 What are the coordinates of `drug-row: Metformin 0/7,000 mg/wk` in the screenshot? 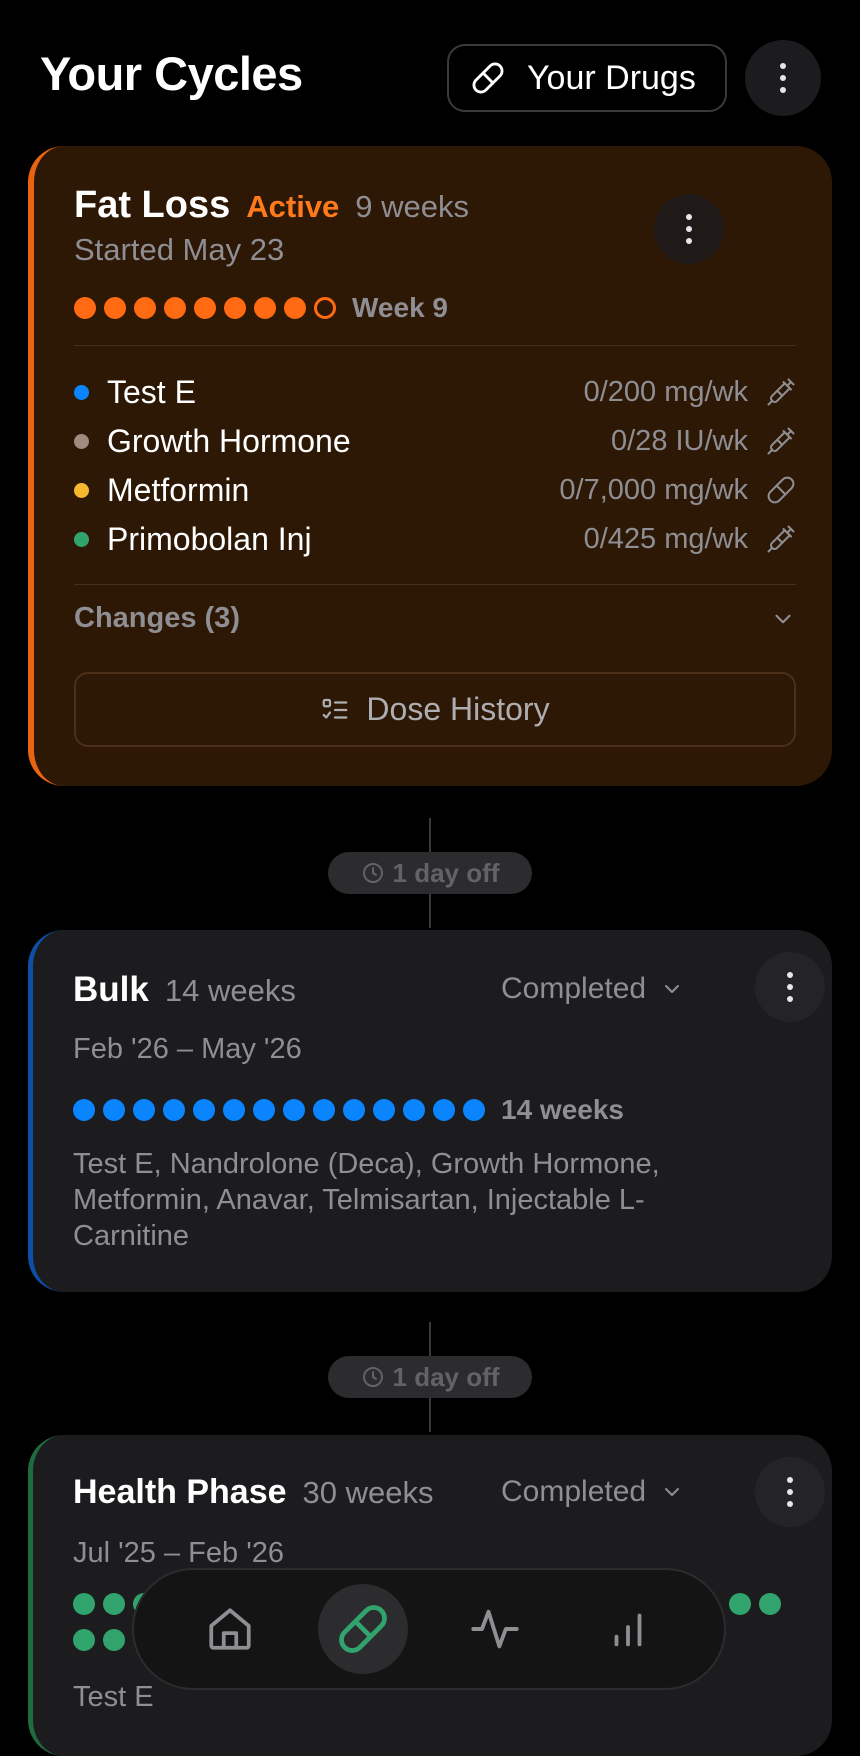 It's located at (435, 490).